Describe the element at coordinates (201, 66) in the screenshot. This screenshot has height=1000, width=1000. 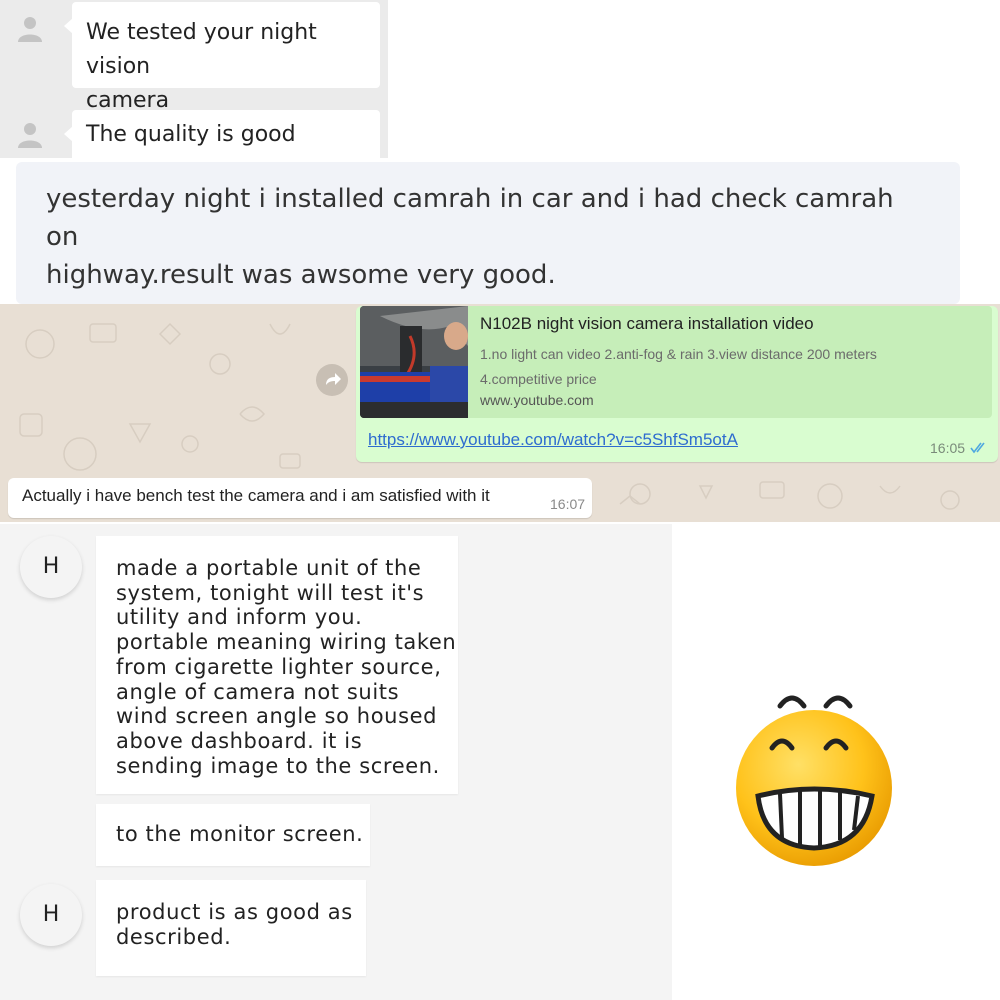
I see `message-text: We tested your night vision camera` at that location.